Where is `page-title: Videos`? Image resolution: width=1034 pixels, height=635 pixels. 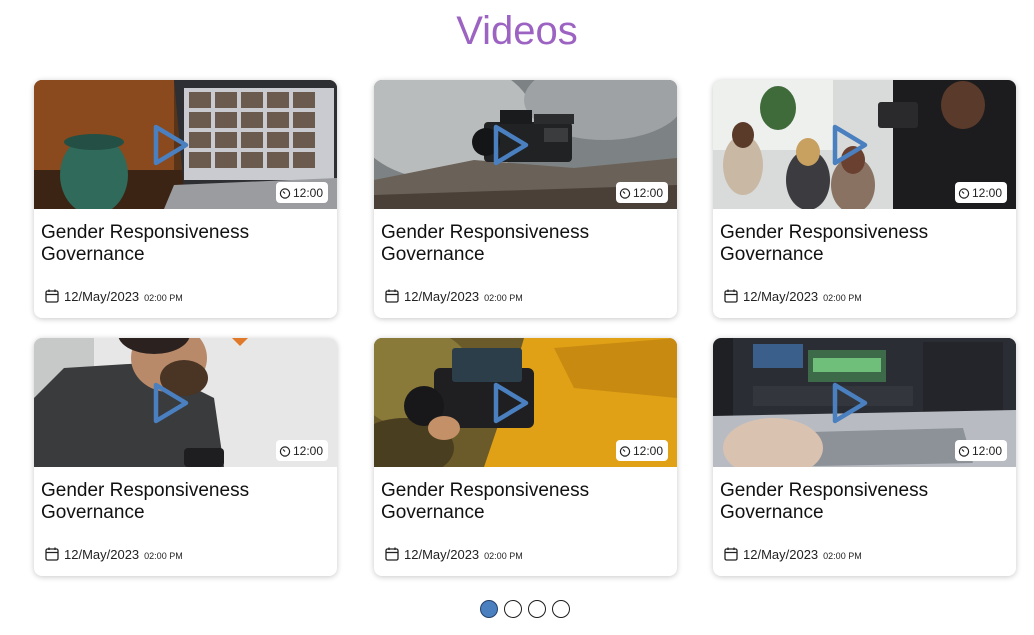 page-title: Videos is located at coordinates (517, 31).